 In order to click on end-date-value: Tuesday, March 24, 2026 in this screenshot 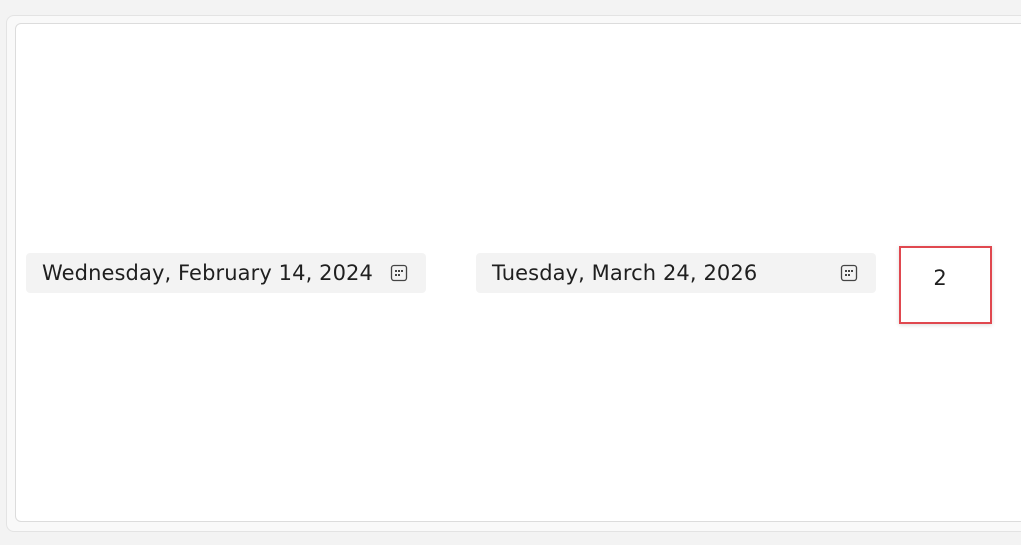, I will do `click(625, 273)`.